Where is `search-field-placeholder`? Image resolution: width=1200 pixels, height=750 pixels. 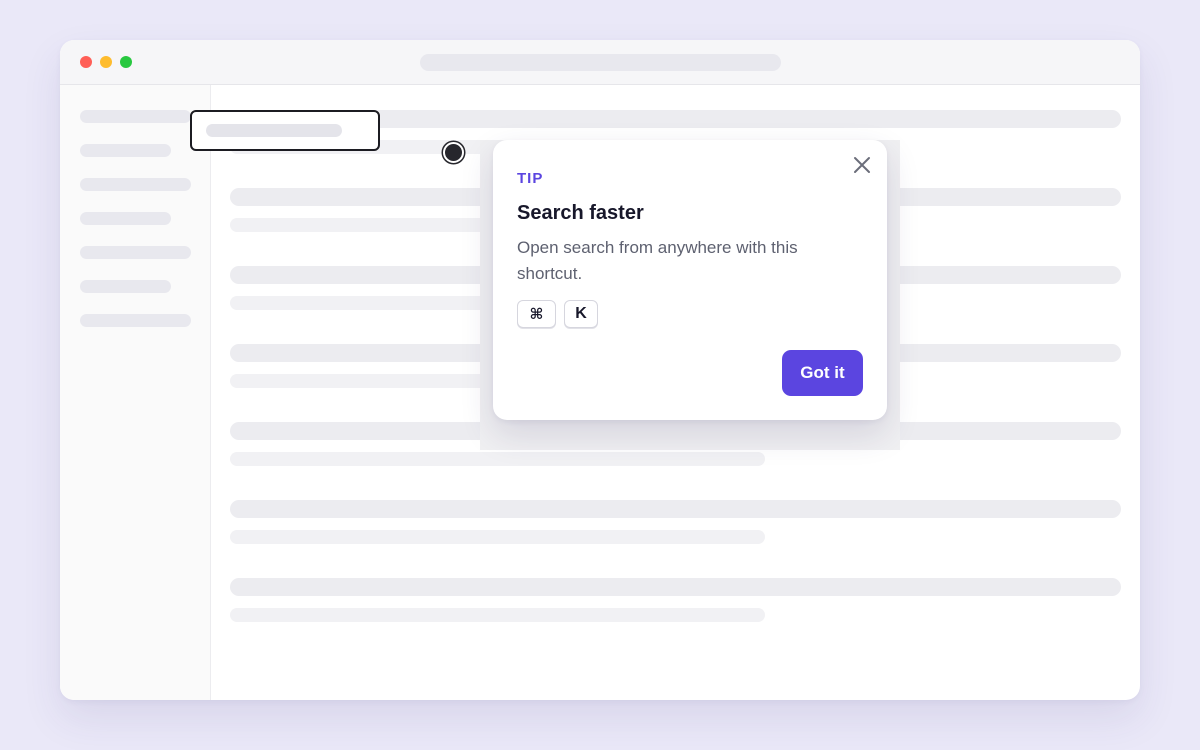 search-field-placeholder is located at coordinates (274, 130).